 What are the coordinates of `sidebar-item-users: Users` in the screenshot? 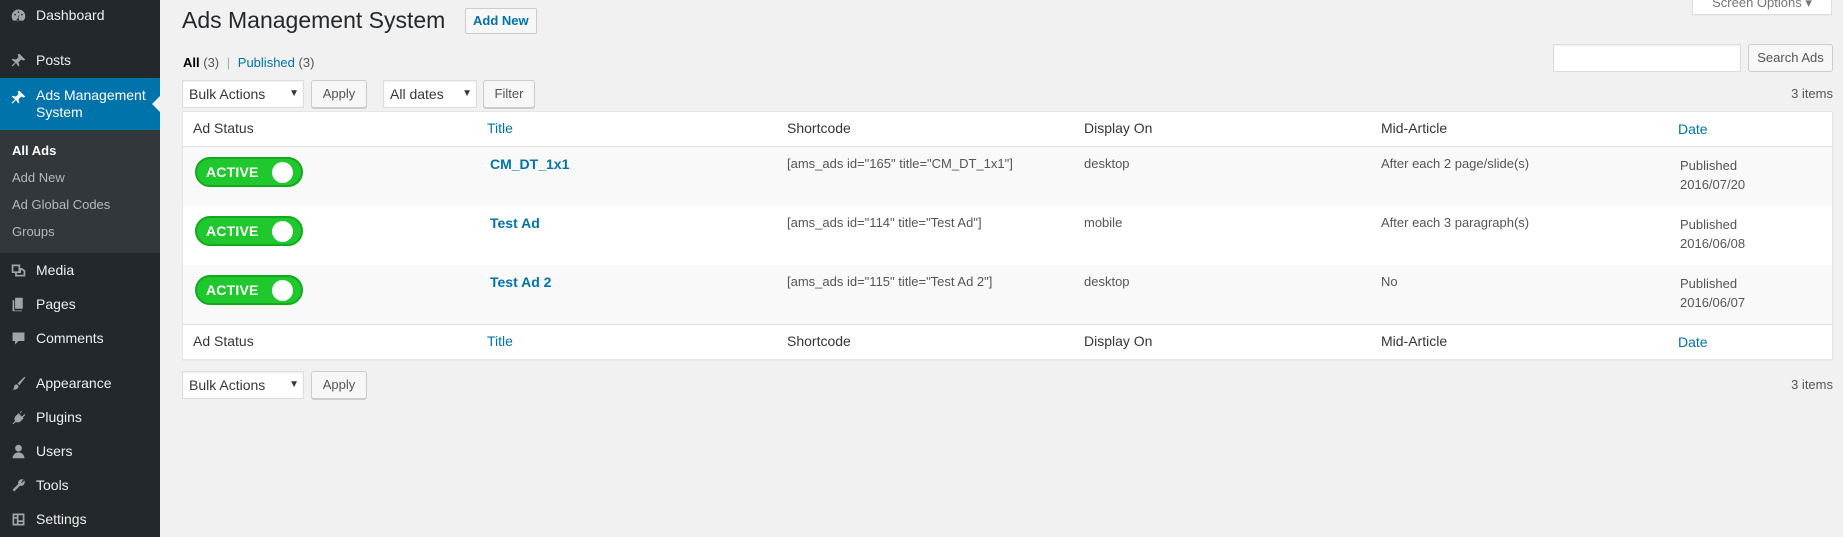 It's located at (80, 451).